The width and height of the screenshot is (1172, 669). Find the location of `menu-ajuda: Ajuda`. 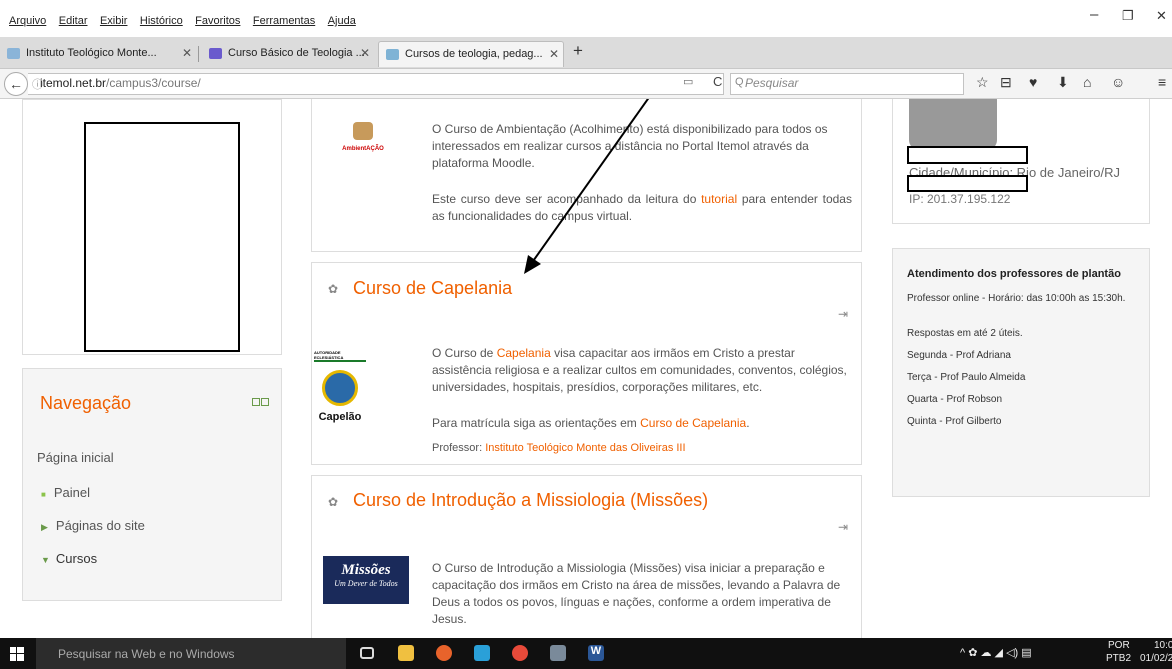

menu-ajuda: Ajuda is located at coordinates (342, 21).